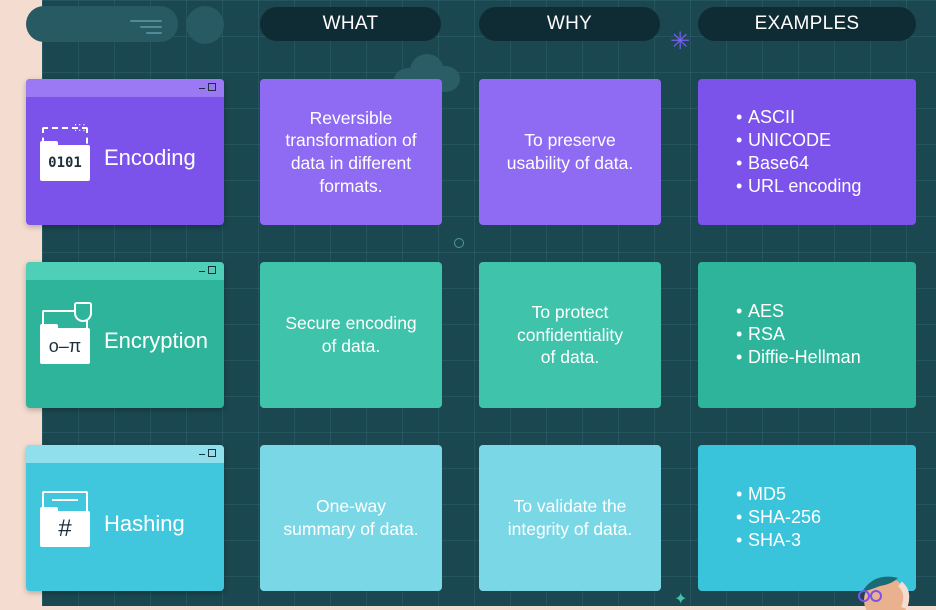 This screenshot has height=610, width=936. I want to click on example-item: RSA, so click(826, 334).